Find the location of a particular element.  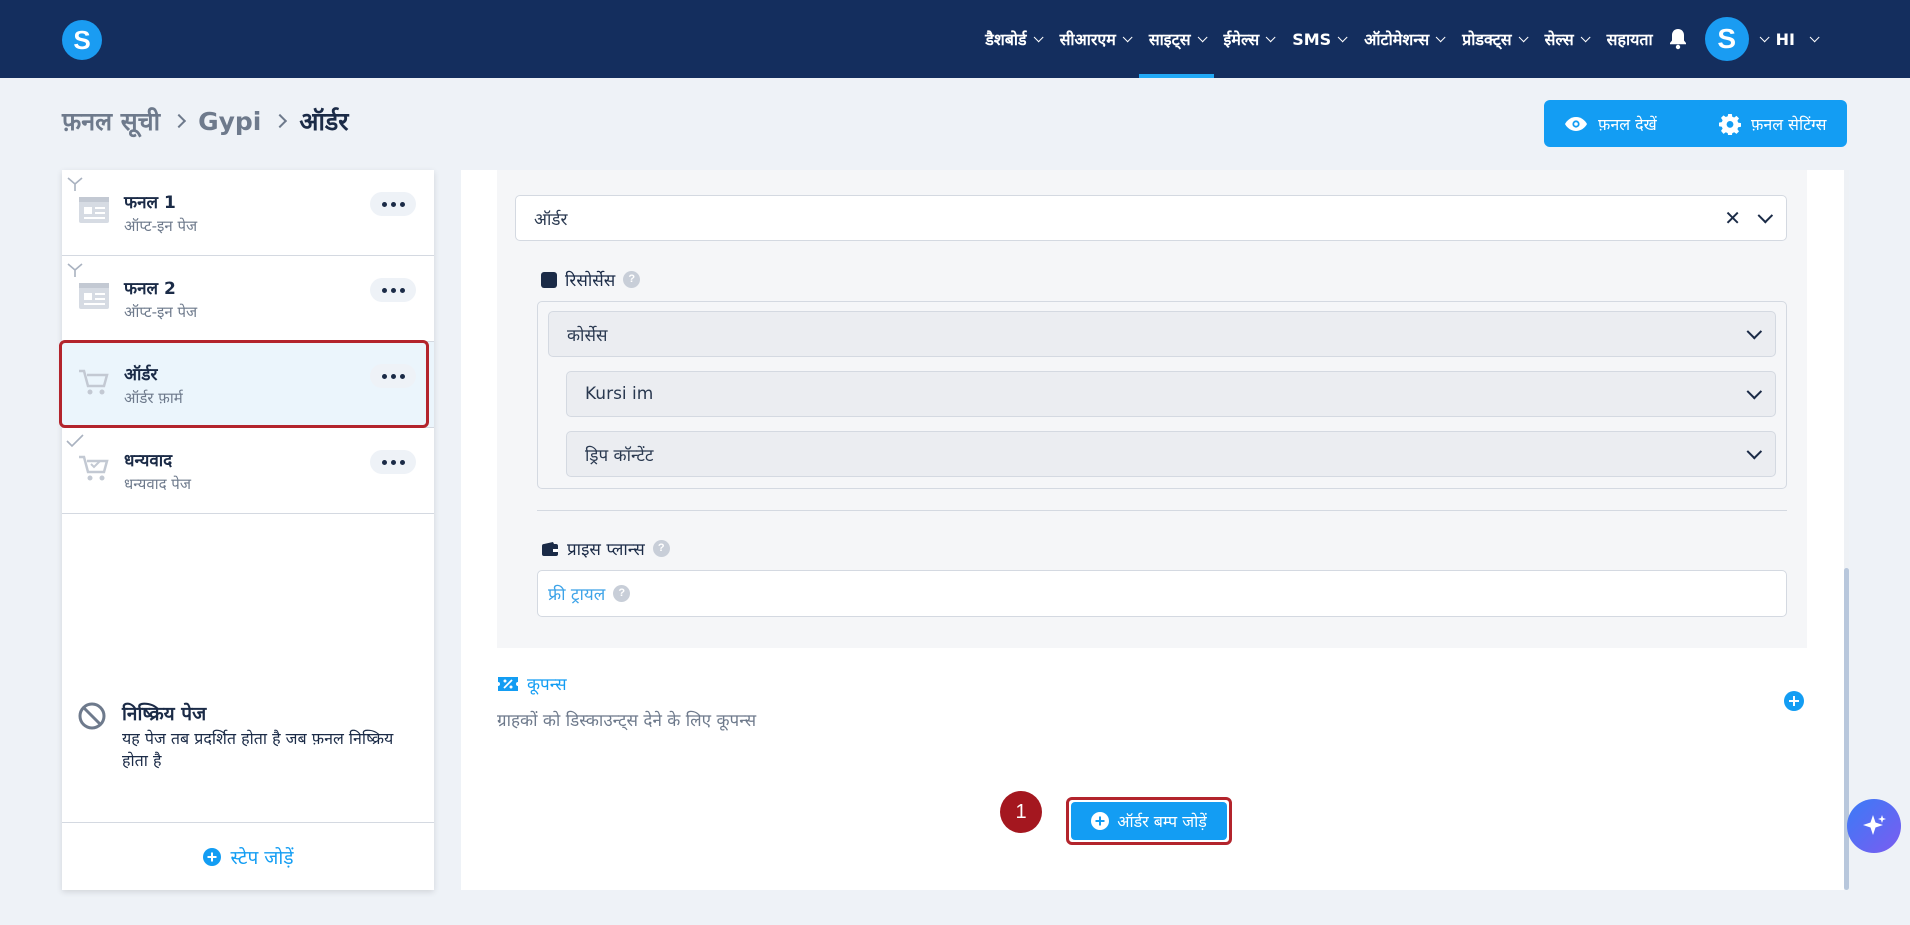

bell-icon is located at coordinates (1678, 39).